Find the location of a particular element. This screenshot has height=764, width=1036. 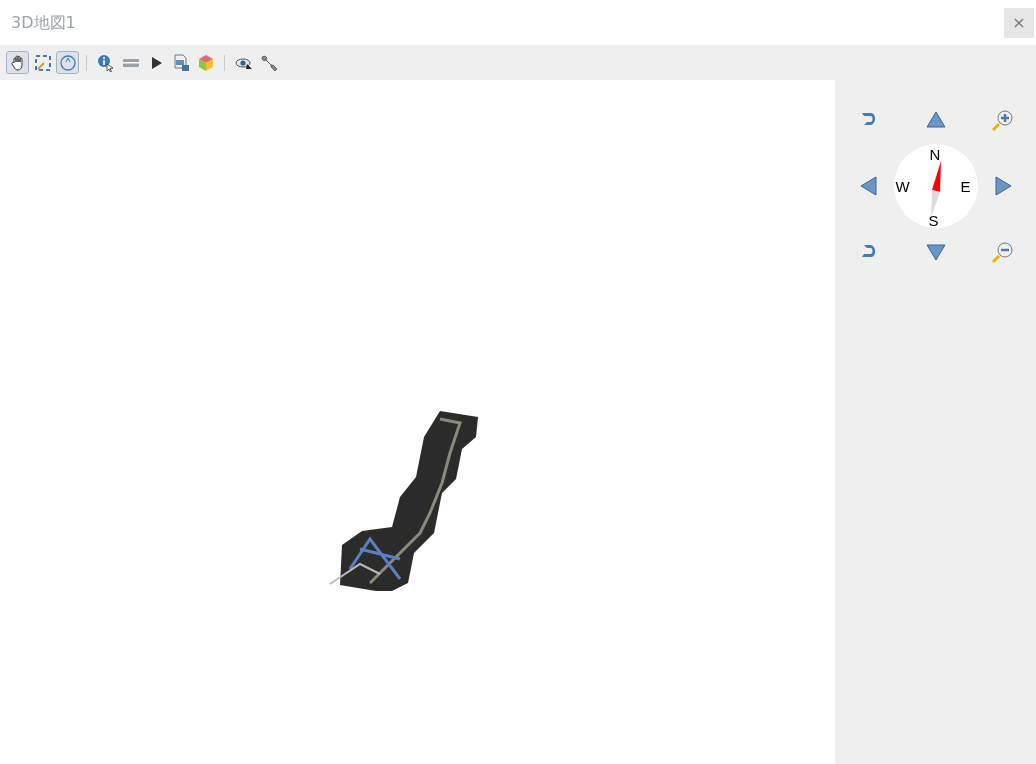

up-arrow-icon is located at coordinates (935, 120).